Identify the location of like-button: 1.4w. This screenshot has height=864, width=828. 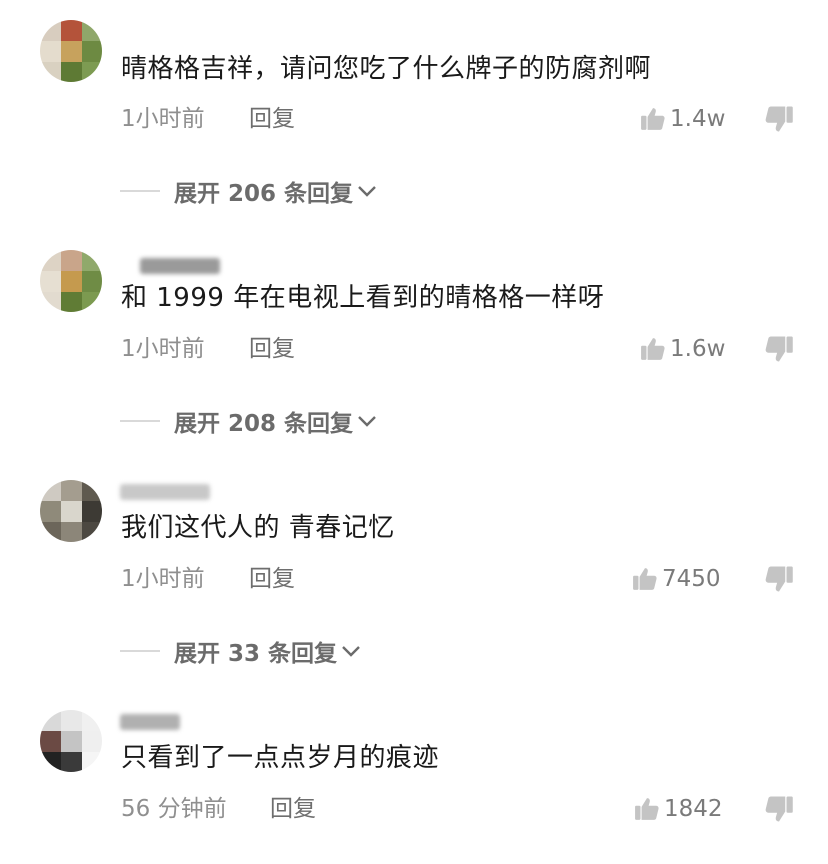
(682, 119).